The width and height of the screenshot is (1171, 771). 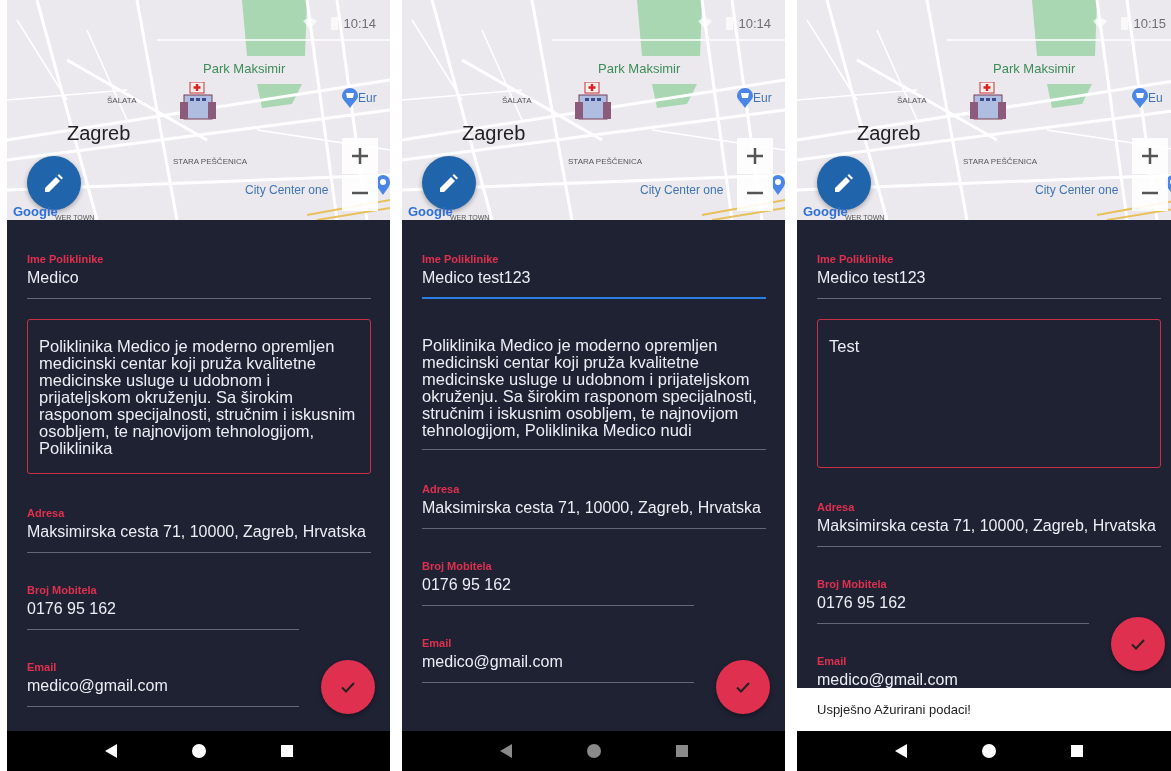 I want to click on text-field: Ime Poliklinike Medico, so click(x=199, y=275).